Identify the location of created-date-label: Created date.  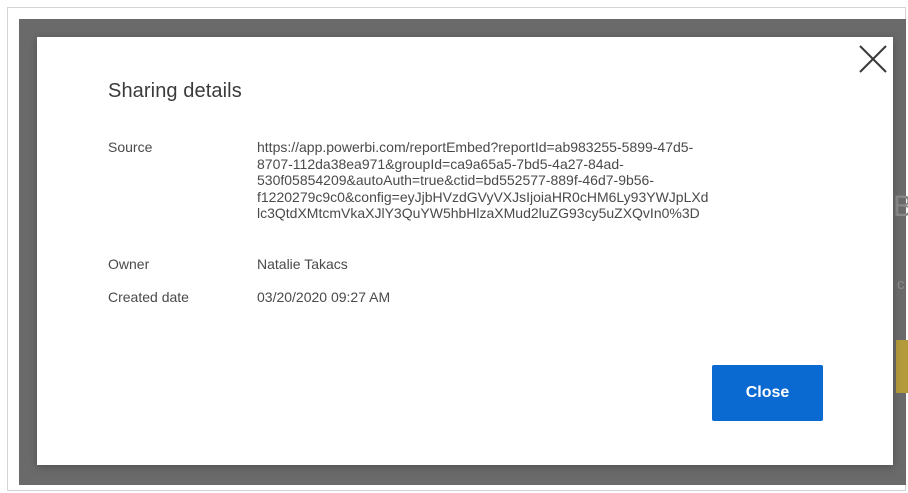
(148, 297).